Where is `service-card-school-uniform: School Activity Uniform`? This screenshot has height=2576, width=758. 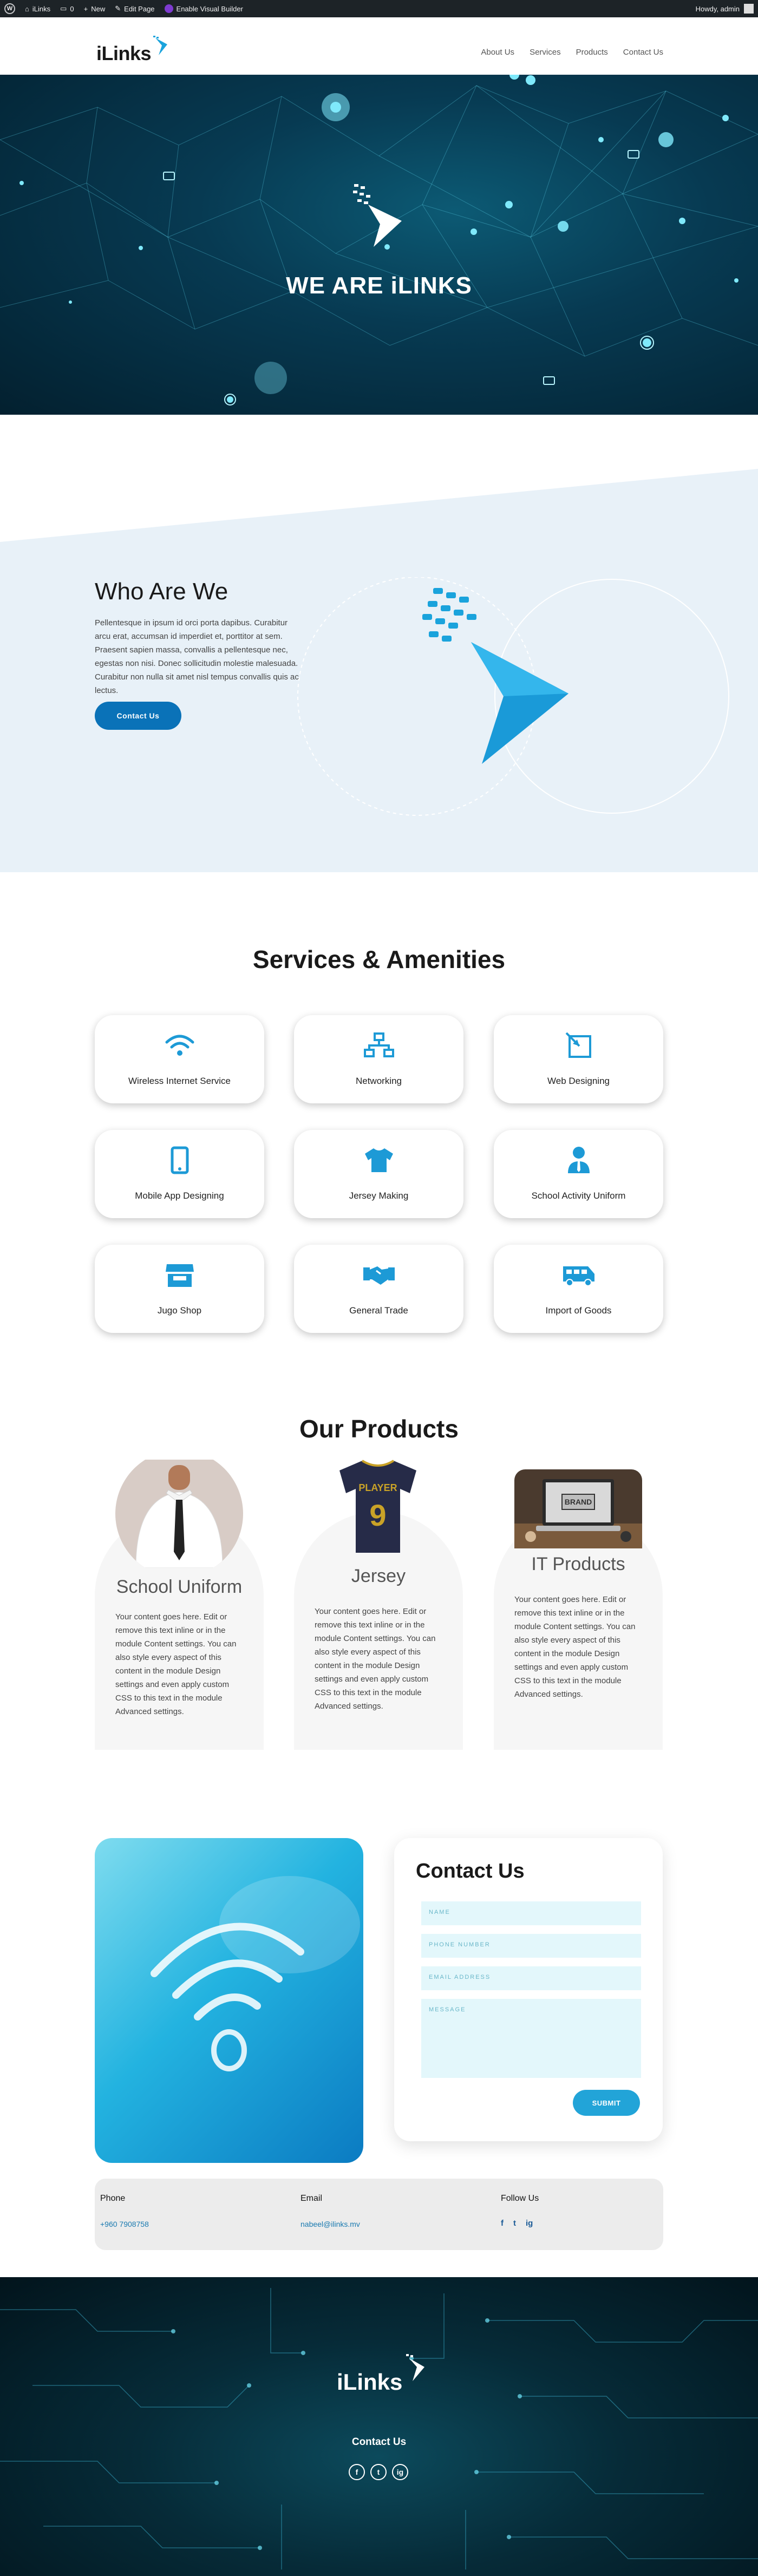 service-card-school-uniform: School Activity Uniform is located at coordinates (579, 1174).